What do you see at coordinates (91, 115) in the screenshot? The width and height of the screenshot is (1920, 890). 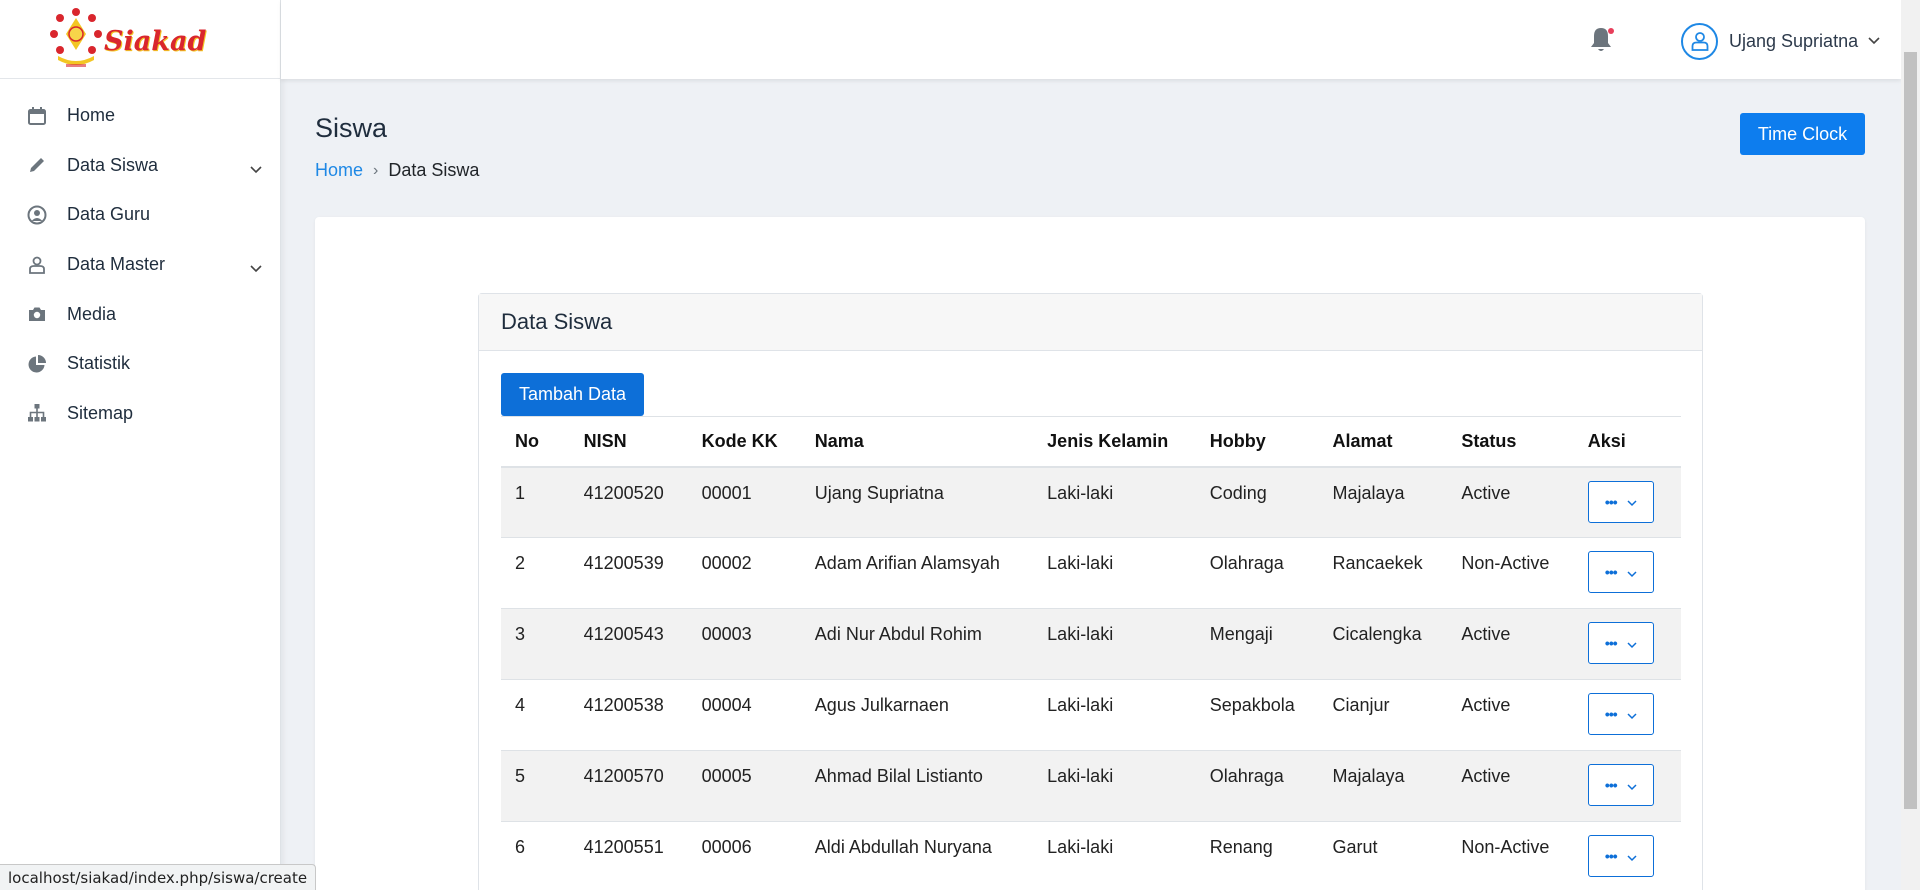 I see `sidebar-item-label: Home` at bounding box center [91, 115].